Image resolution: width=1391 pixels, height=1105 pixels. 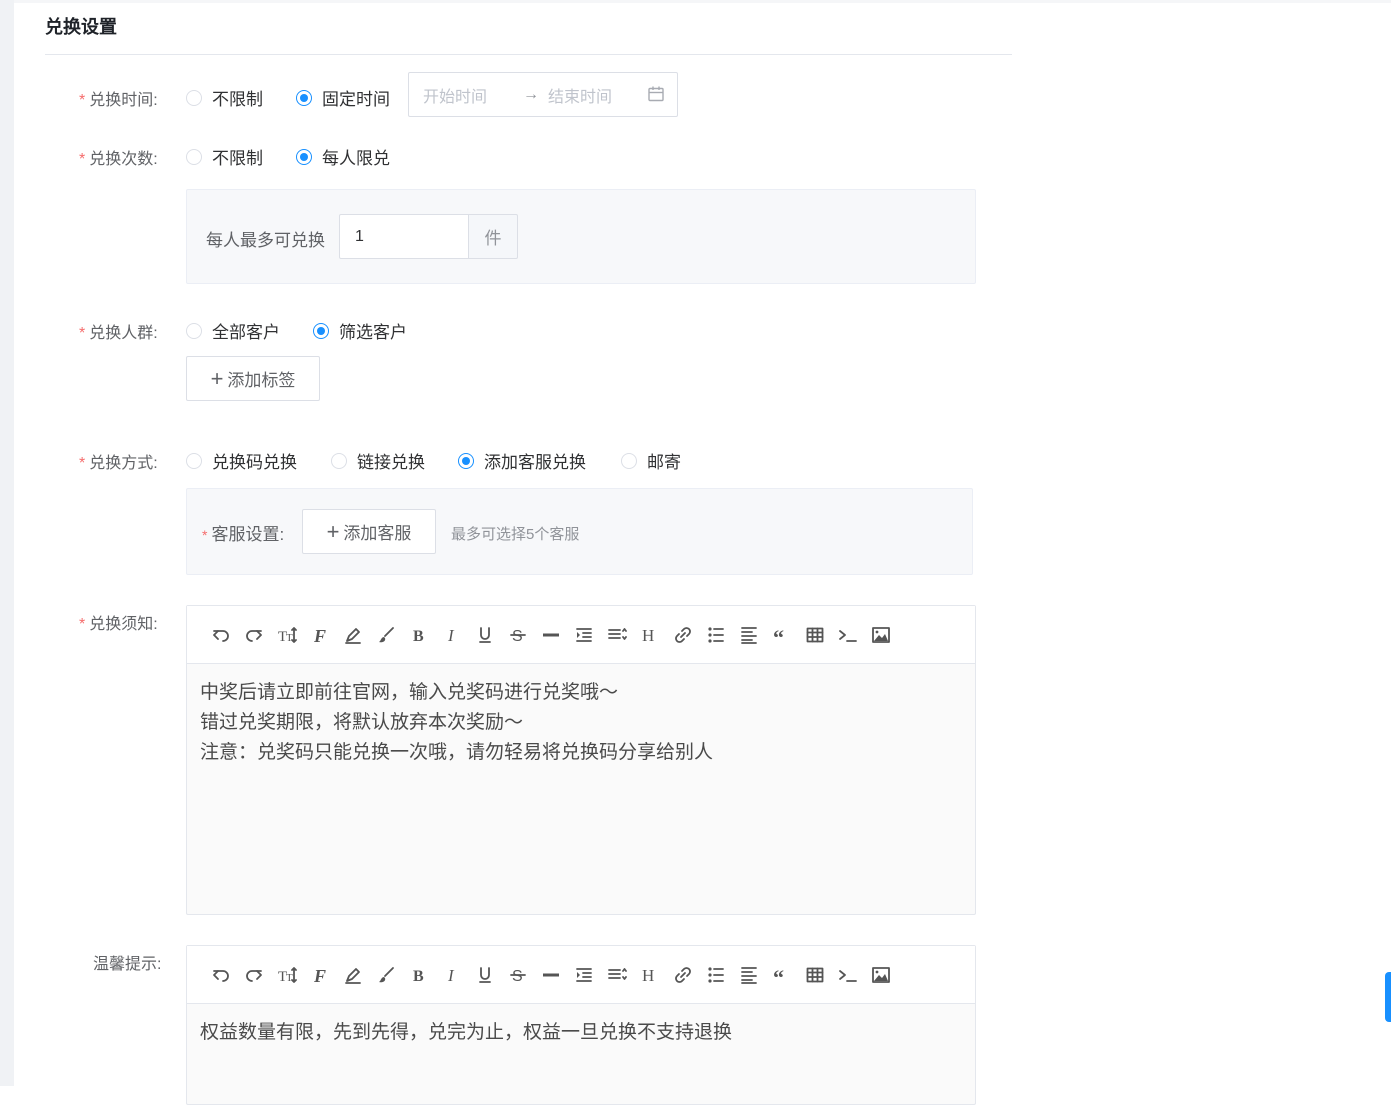 I want to click on date-range-picker: 开始时间 → 结束时间, so click(x=543, y=94).